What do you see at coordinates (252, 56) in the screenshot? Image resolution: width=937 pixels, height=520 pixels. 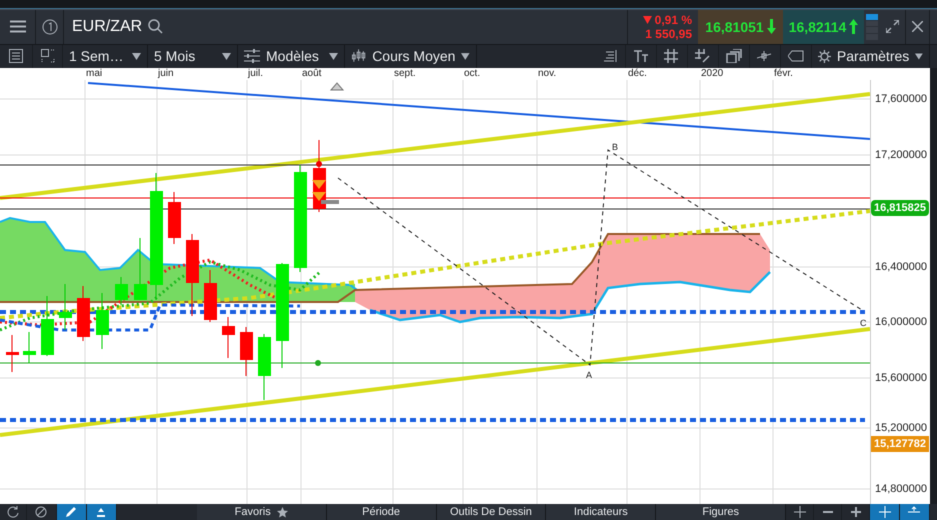 I see `sliders-icon` at bounding box center [252, 56].